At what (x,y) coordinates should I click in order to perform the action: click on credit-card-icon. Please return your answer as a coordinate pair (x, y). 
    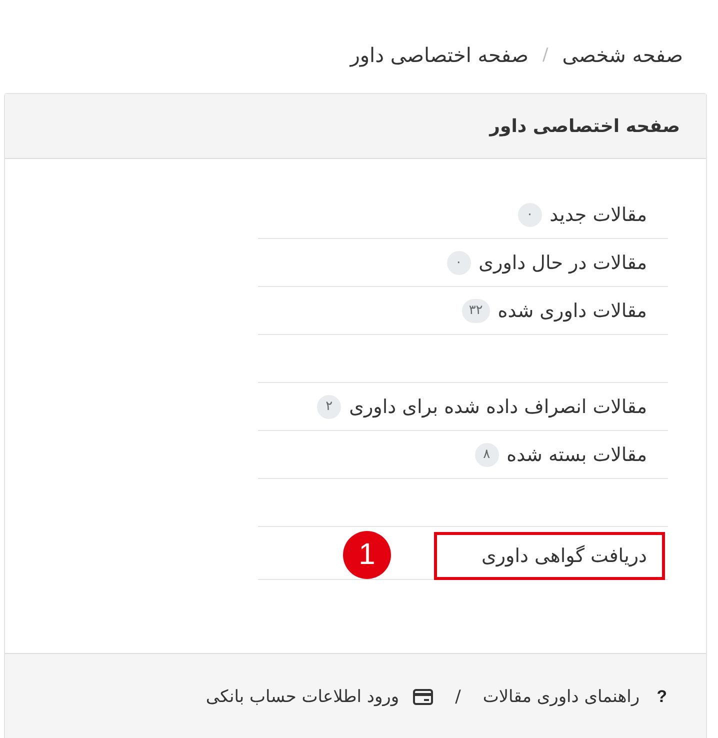
    Looking at the image, I should click on (423, 697).